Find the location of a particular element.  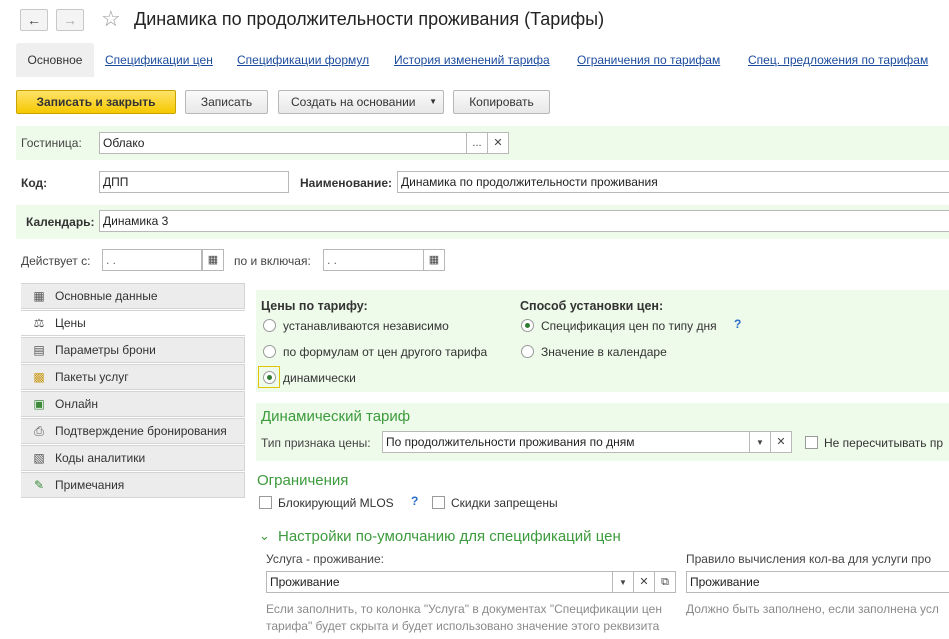

arrow-left-icon: ← is located at coordinates (34, 20).